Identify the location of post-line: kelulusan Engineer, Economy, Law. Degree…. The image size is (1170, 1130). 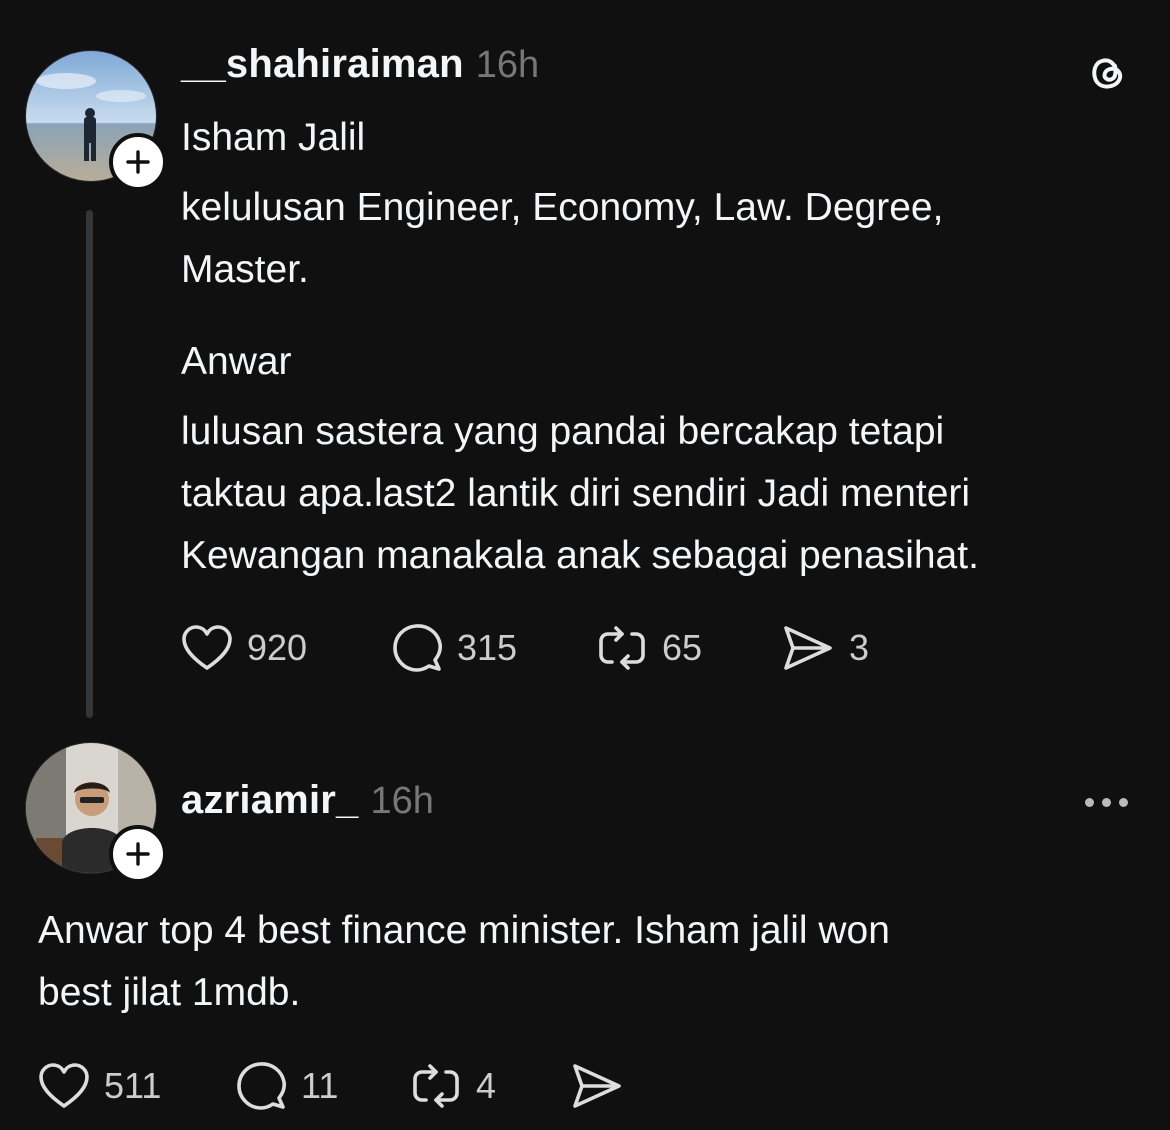
(562, 207).